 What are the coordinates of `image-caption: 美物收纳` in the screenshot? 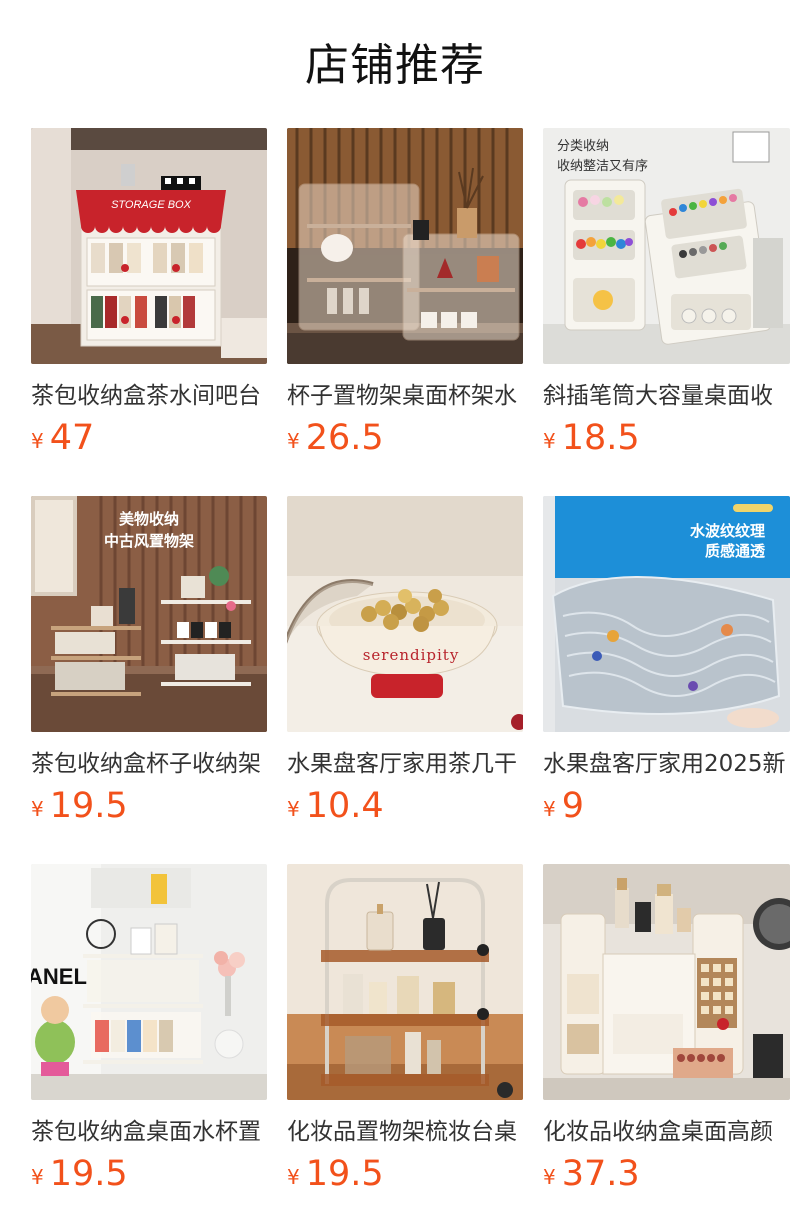 It's located at (149, 519).